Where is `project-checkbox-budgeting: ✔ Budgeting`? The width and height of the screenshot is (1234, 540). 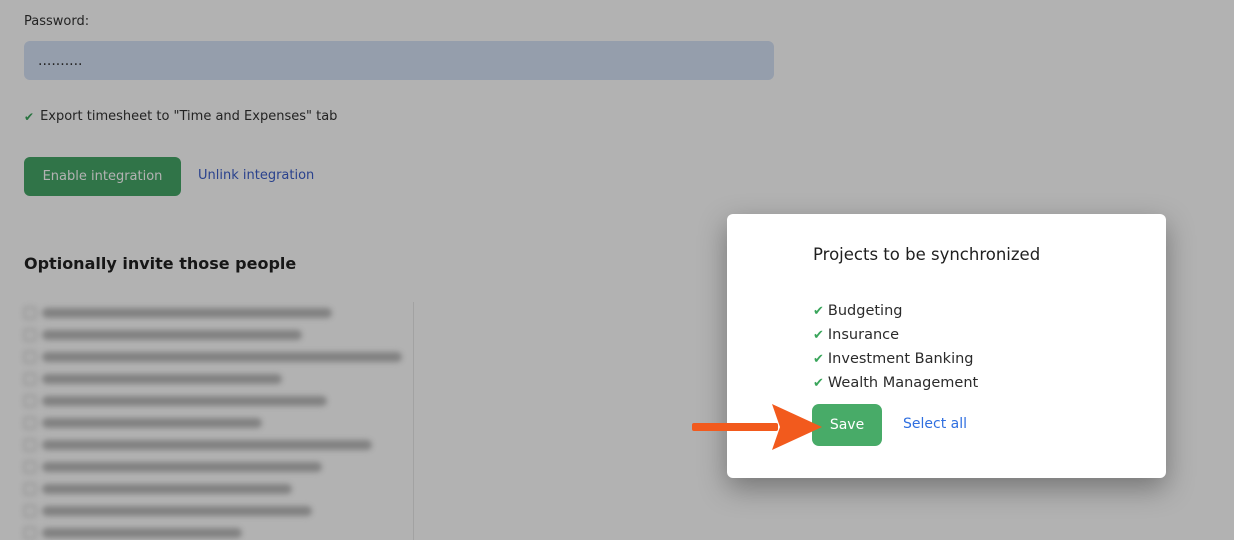 project-checkbox-budgeting: ✔ Budgeting is located at coordinates (895, 311).